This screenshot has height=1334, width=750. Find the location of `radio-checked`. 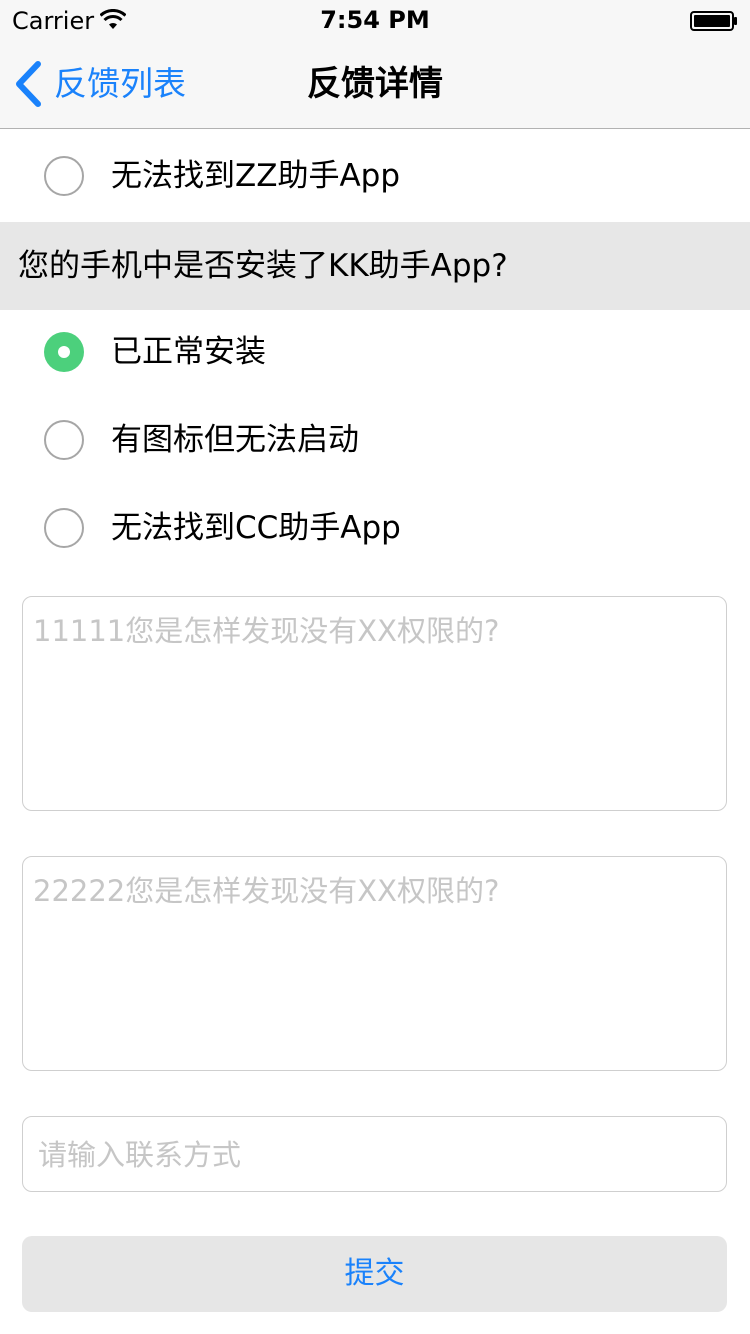

radio-checked is located at coordinates (64, 352).